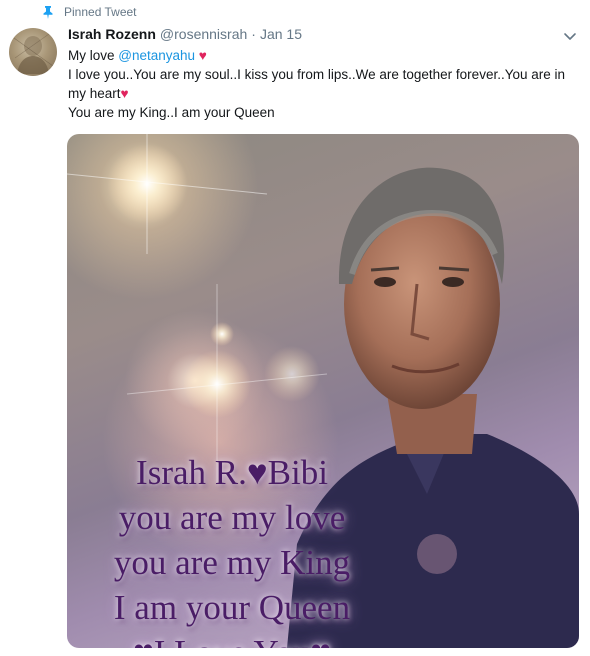 The image size is (590, 656). Describe the element at coordinates (232, 517) in the screenshot. I see `overlay-line: you are my love` at that location.